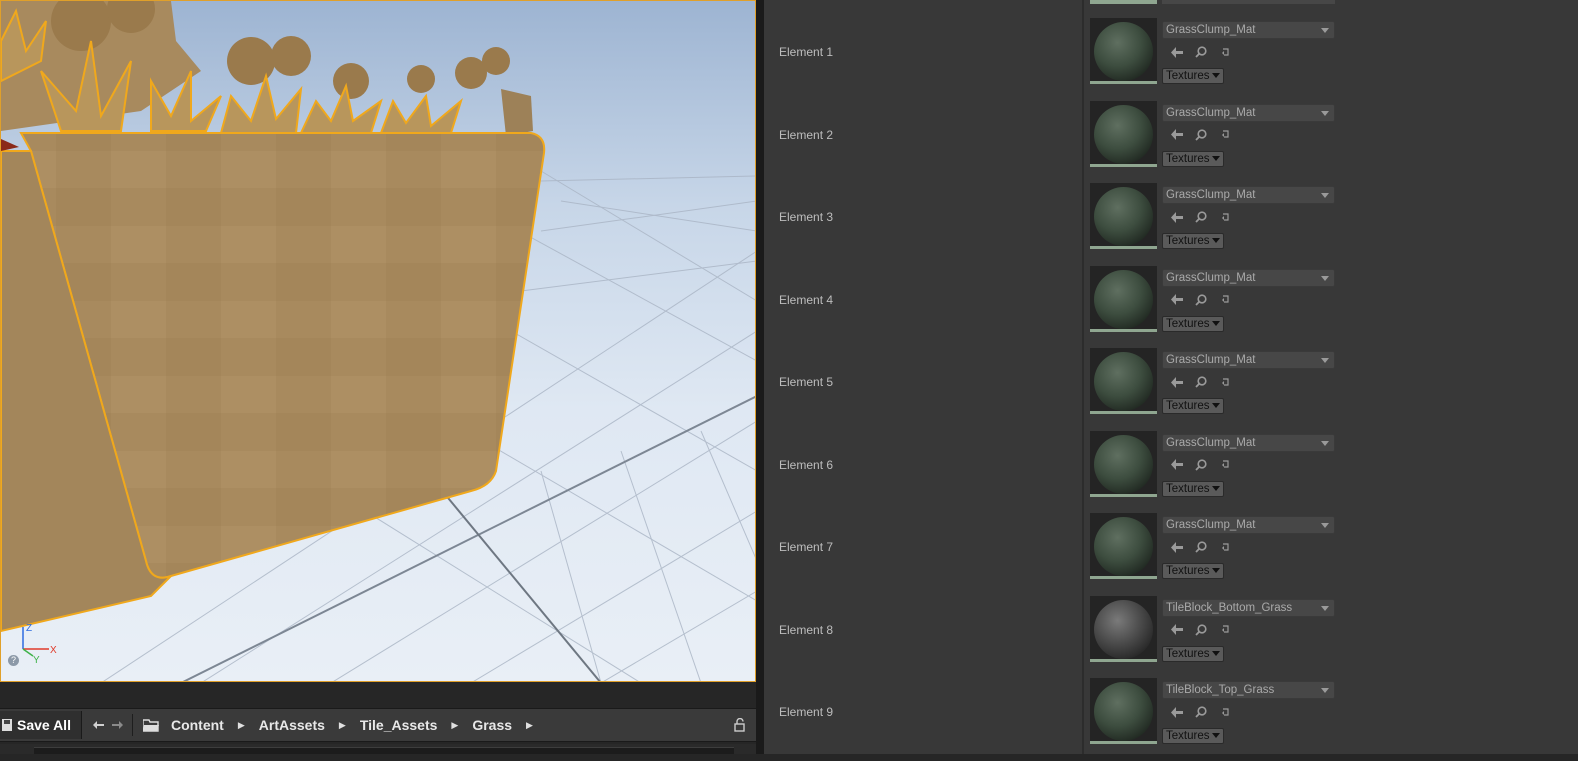 This screenshot has height=761, width=1578. I want to click on folder-icon, so click(150, 725).